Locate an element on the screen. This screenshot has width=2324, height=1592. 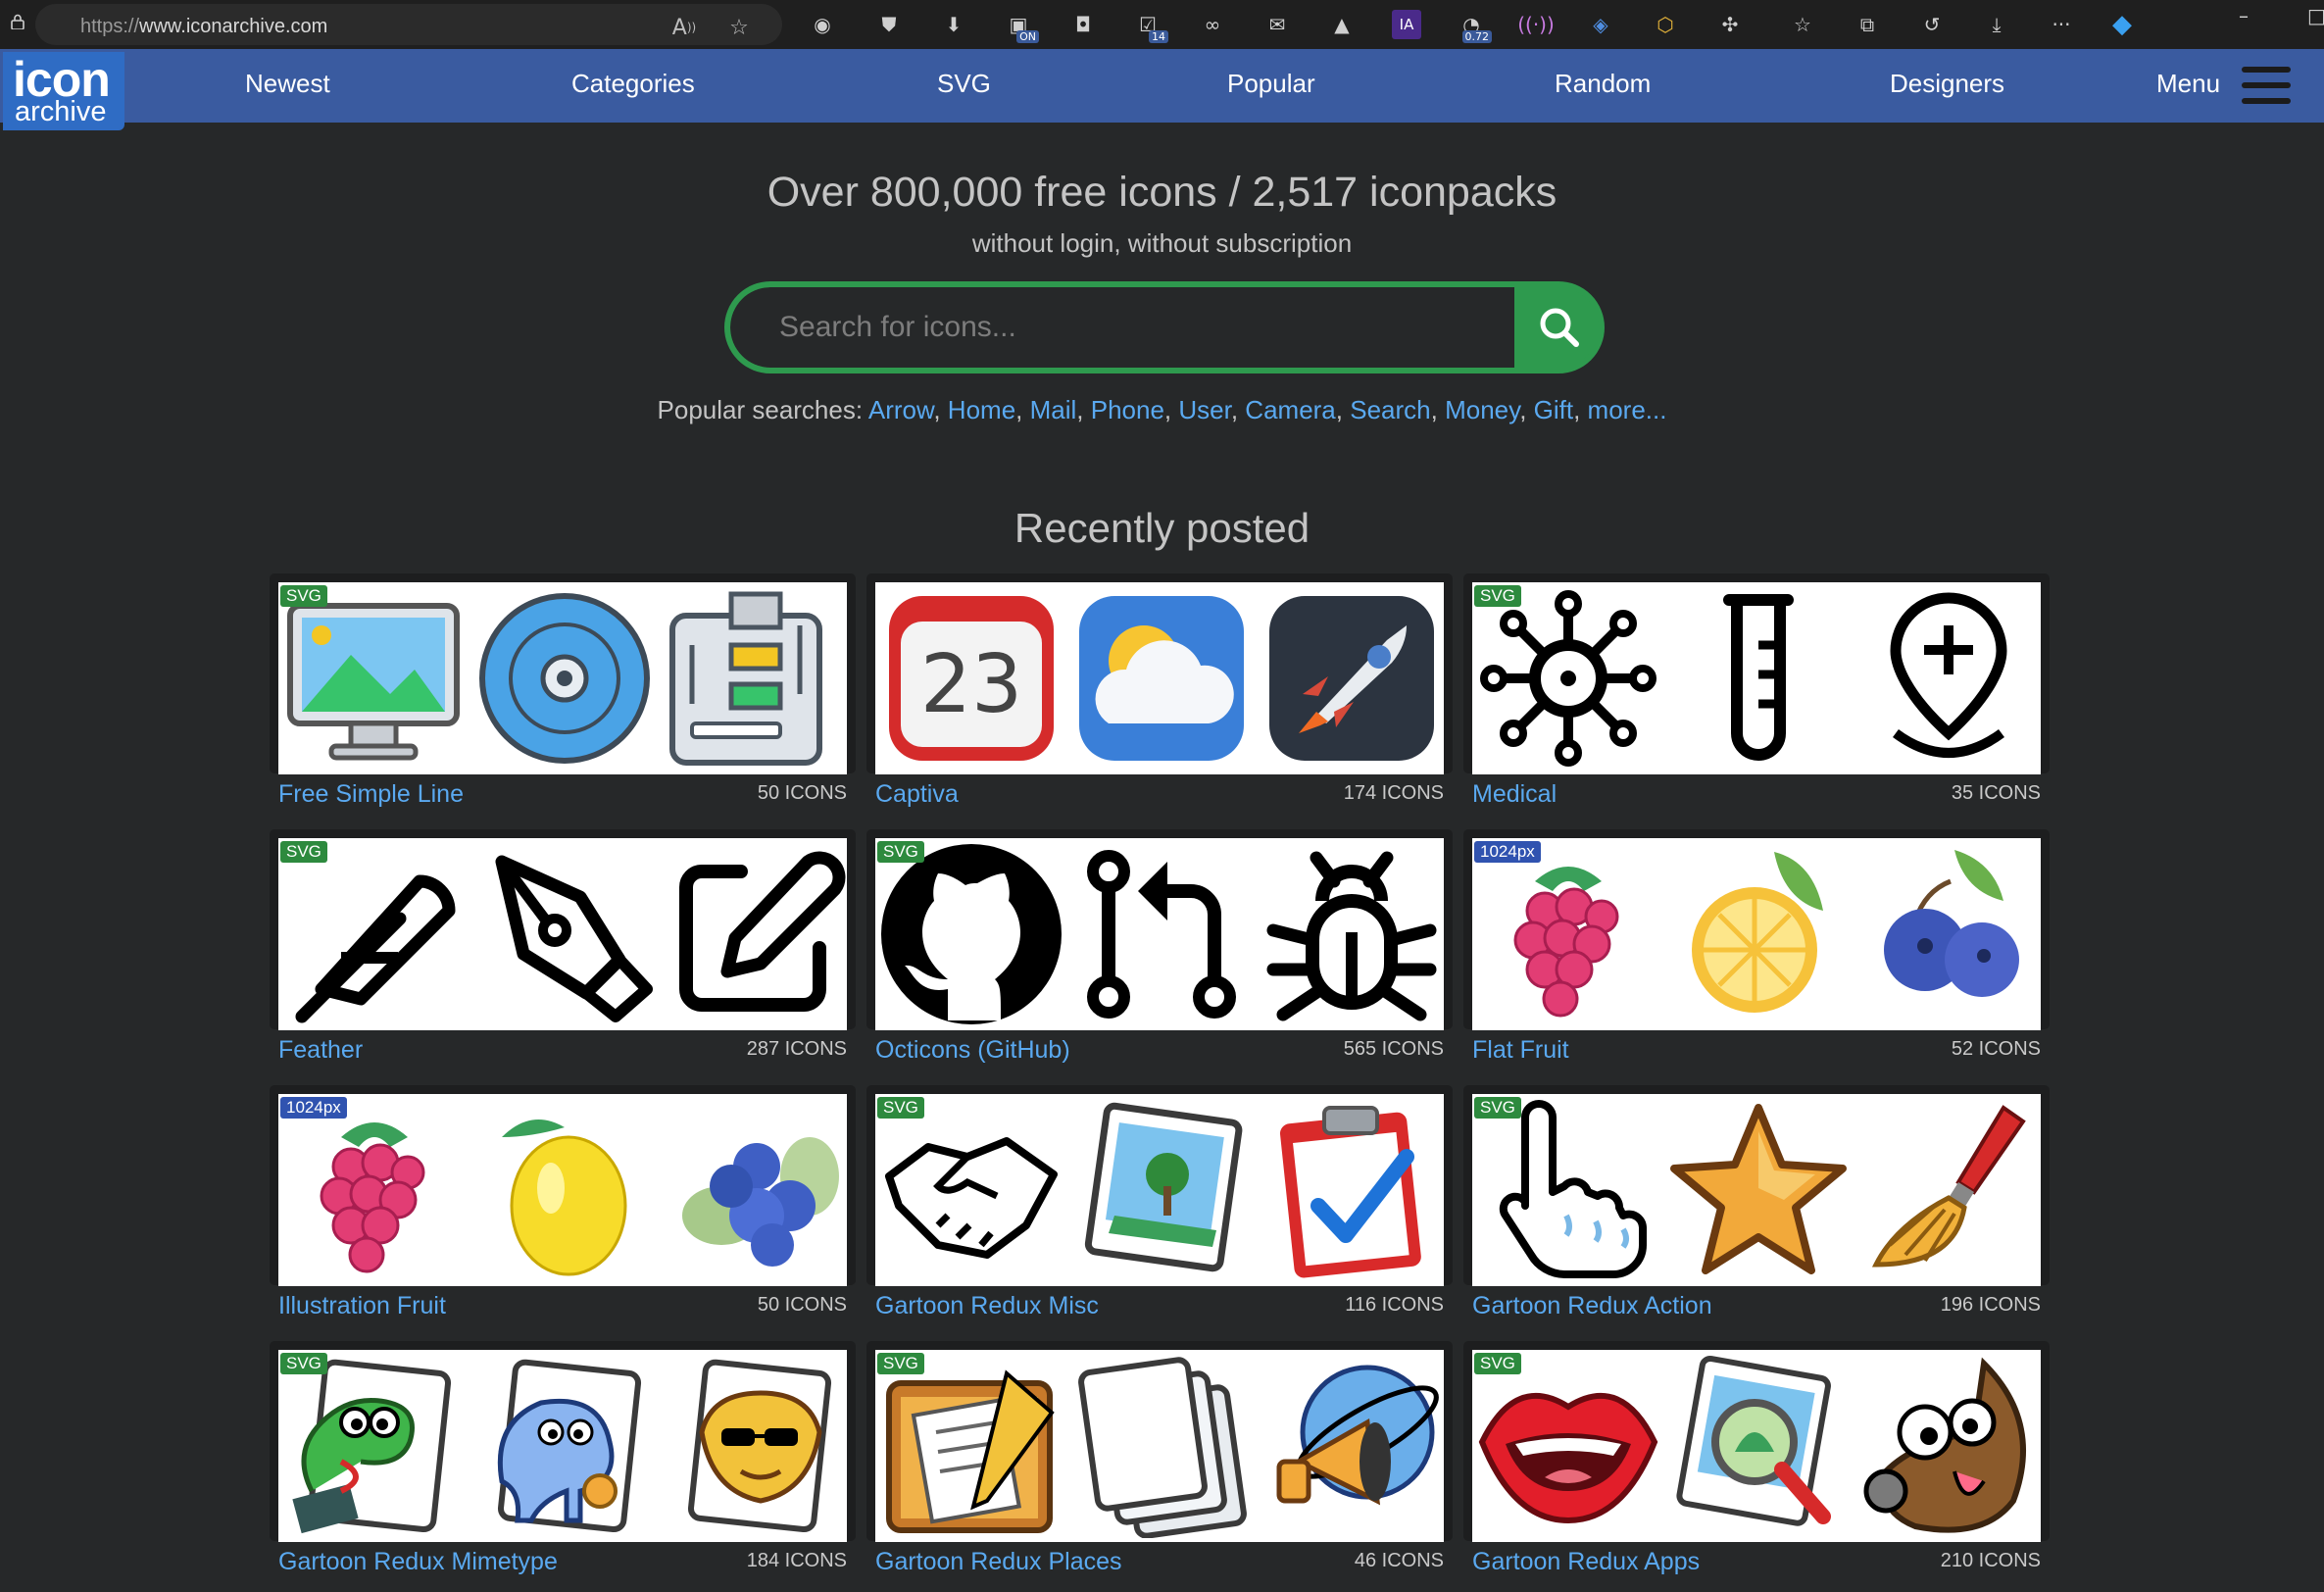
iconpack-card: SVG Octicons (GitHub) 565 ICONS is located at coordinates (1159, 955).